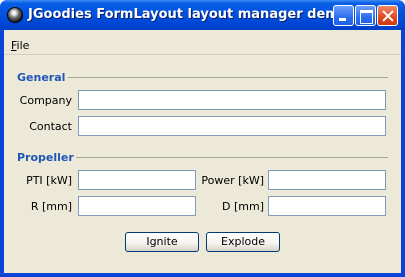 The image size is (405, 277). What do you see at coordinates (49, 180) in the screenshot?
I see `pti-label: PTI [kW]` at bounding box center [49, 180].